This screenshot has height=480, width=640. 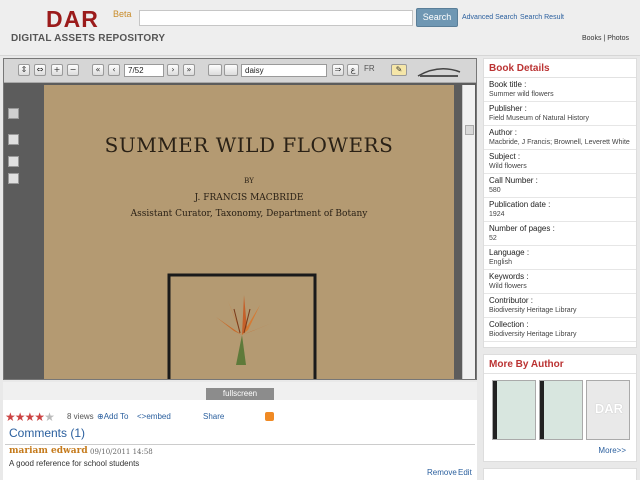 I want to click on remove-comment-link: Remove, so click(x=442, y=472).